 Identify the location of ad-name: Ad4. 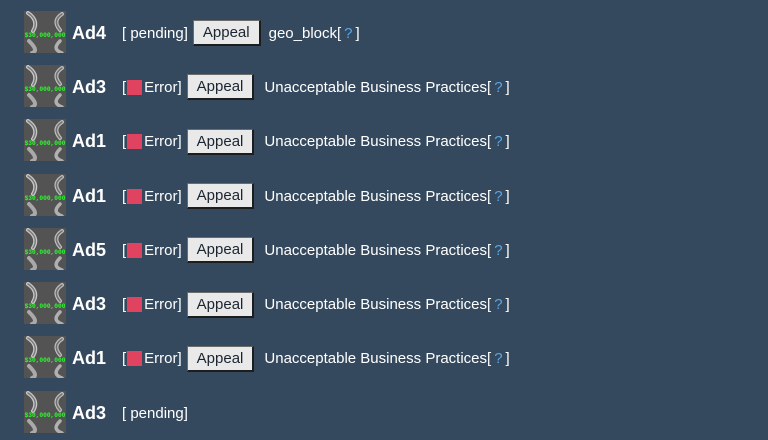
(89, 32).